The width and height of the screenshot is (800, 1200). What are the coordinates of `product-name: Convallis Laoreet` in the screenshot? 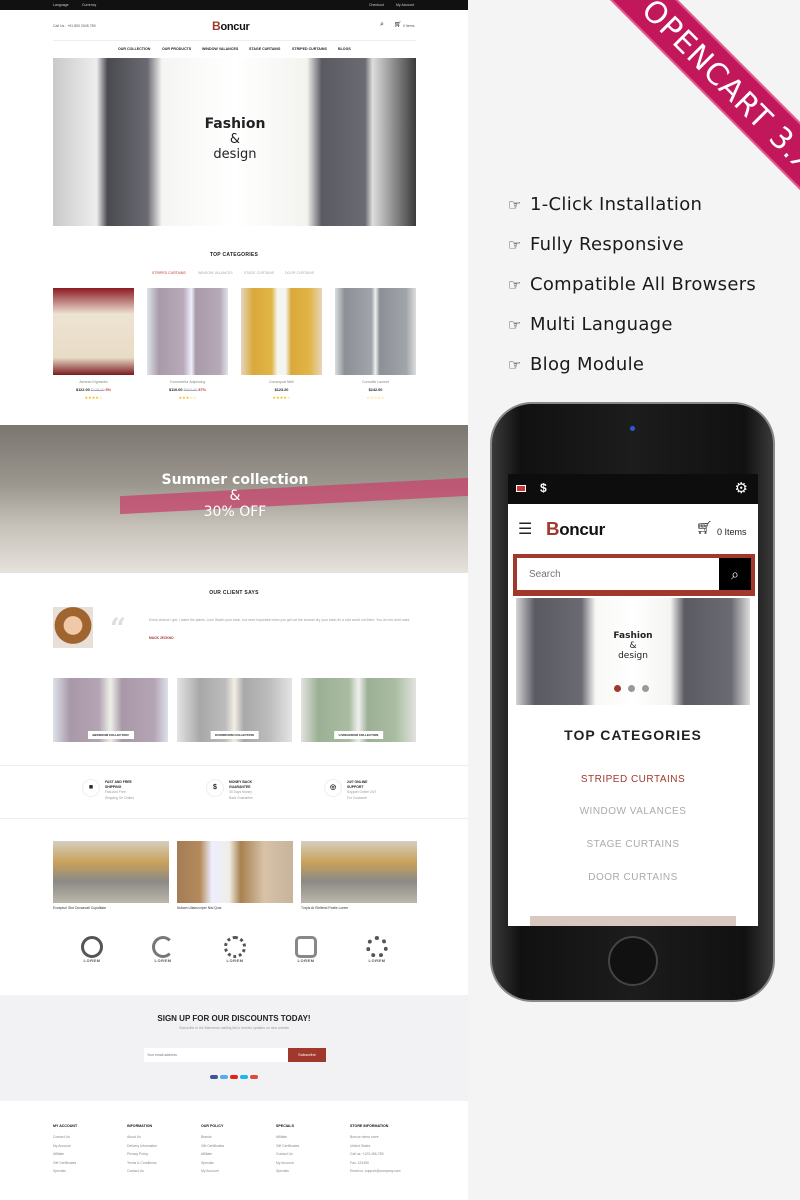 It's located at (375, 382).